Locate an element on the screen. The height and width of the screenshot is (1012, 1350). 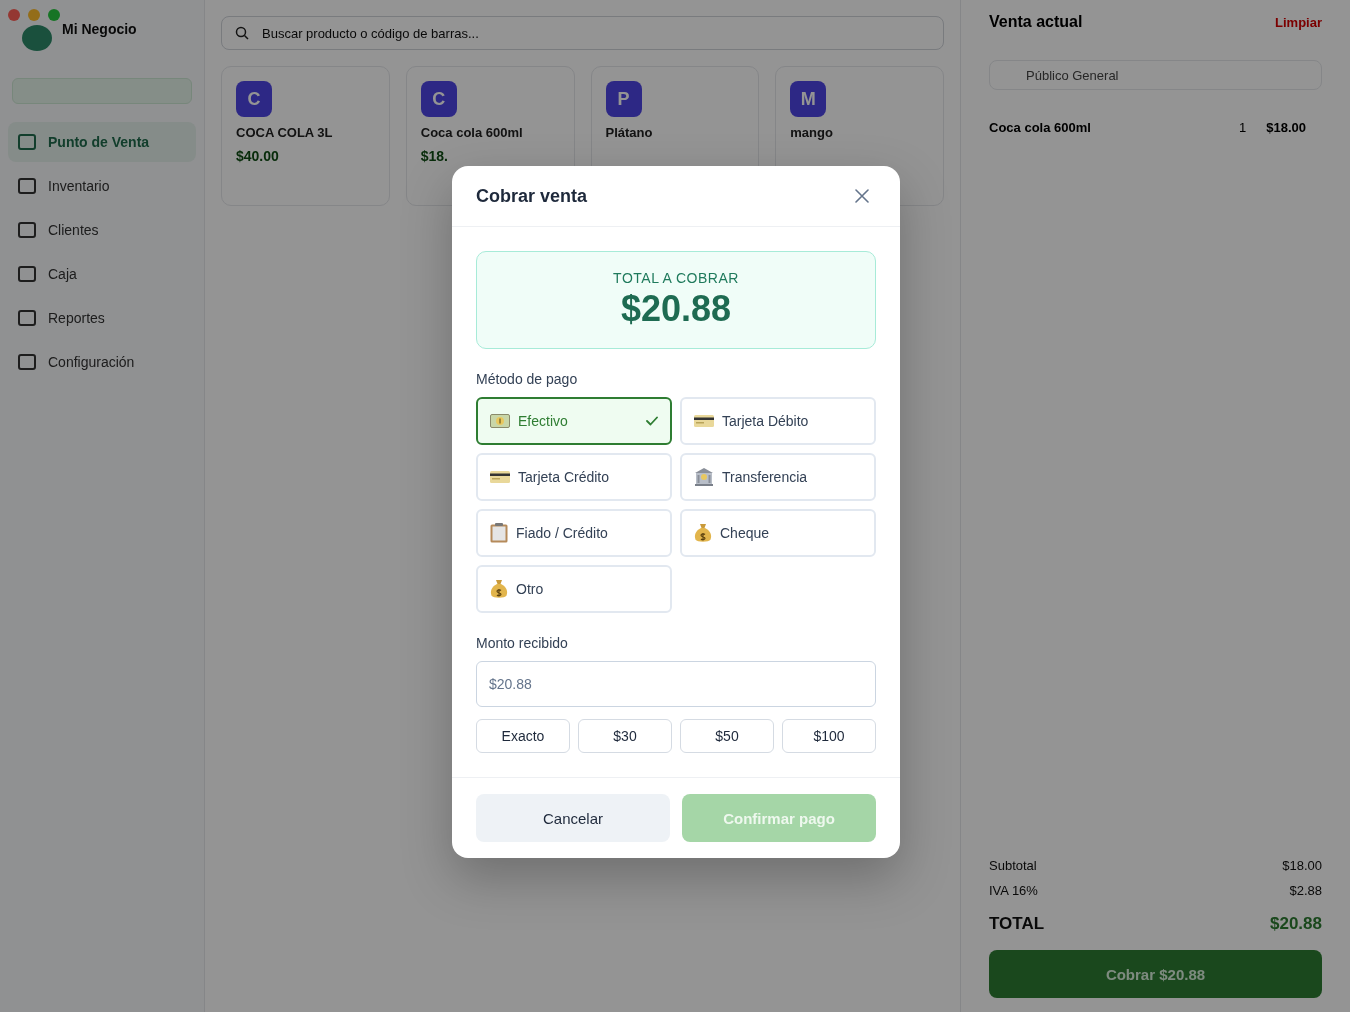
section-label: Método de pago is located at coordinates (527, 379).